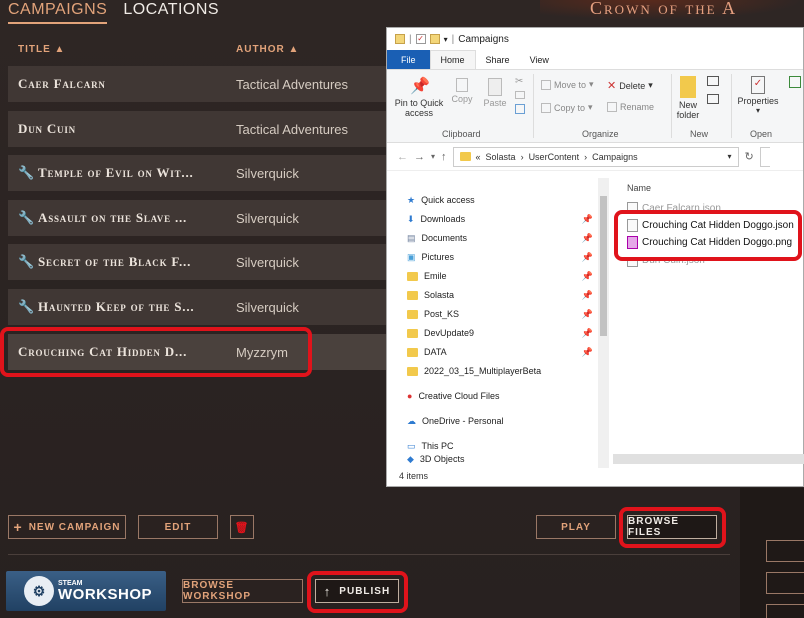 The height and width of the screenshot is (618, 804). What do you see at coordinates (420, 39) in the screenshot?
I see `properties-quick-icon: ✓` at bounding box center [420, 39].